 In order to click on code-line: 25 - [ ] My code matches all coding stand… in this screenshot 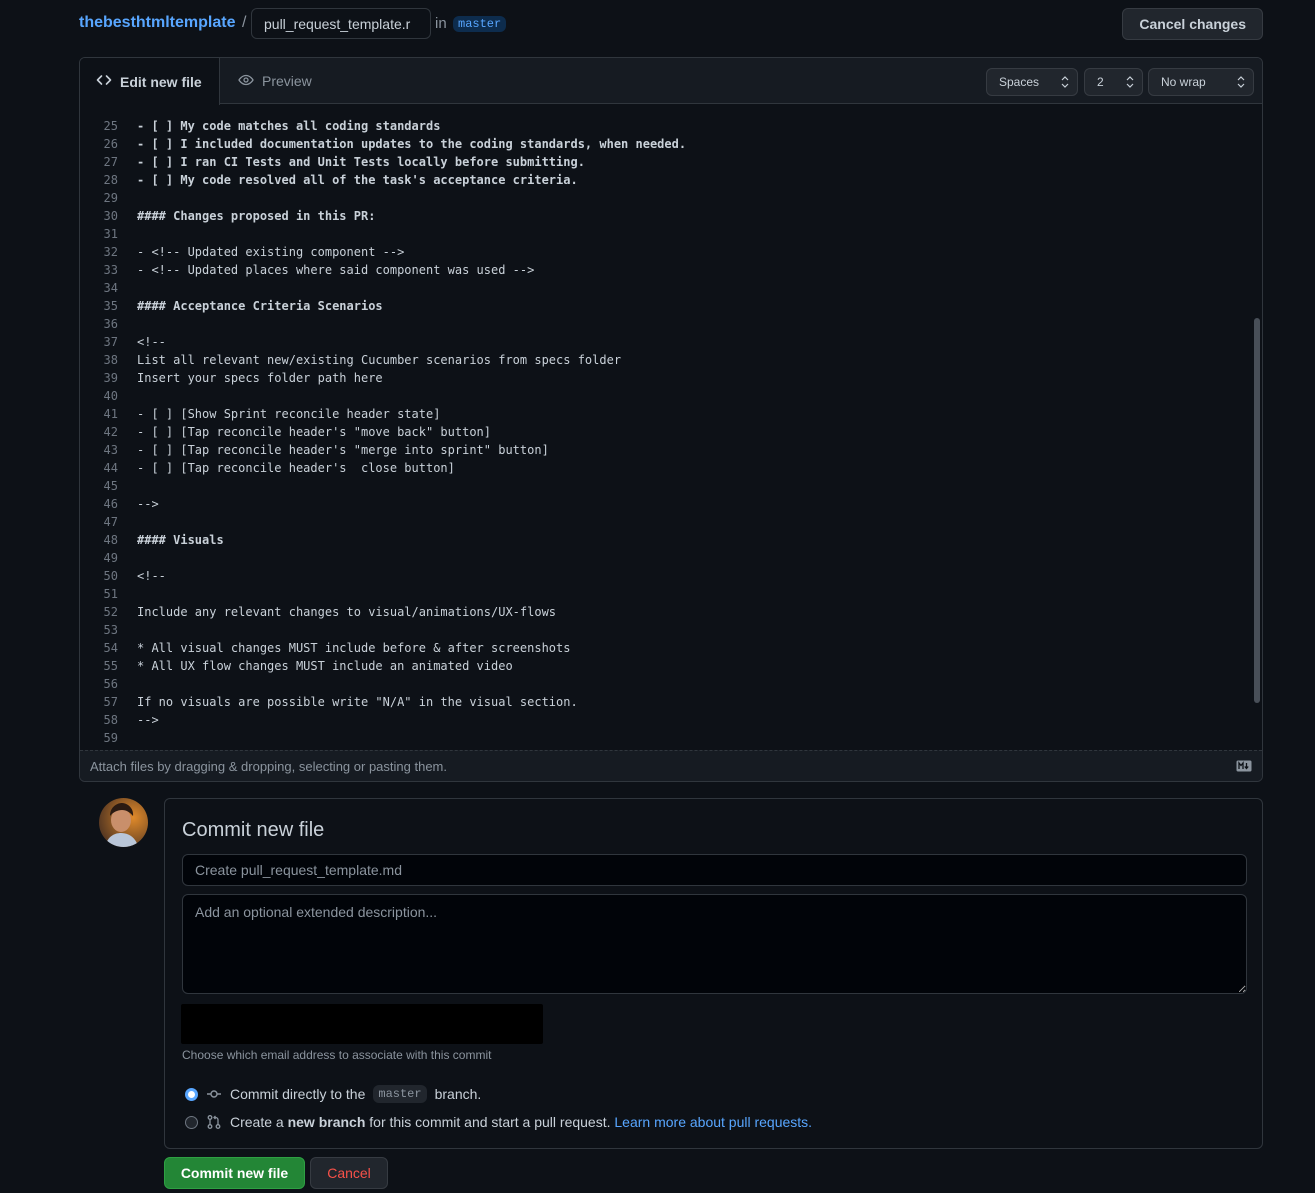, I will do `click(671, 126)`.